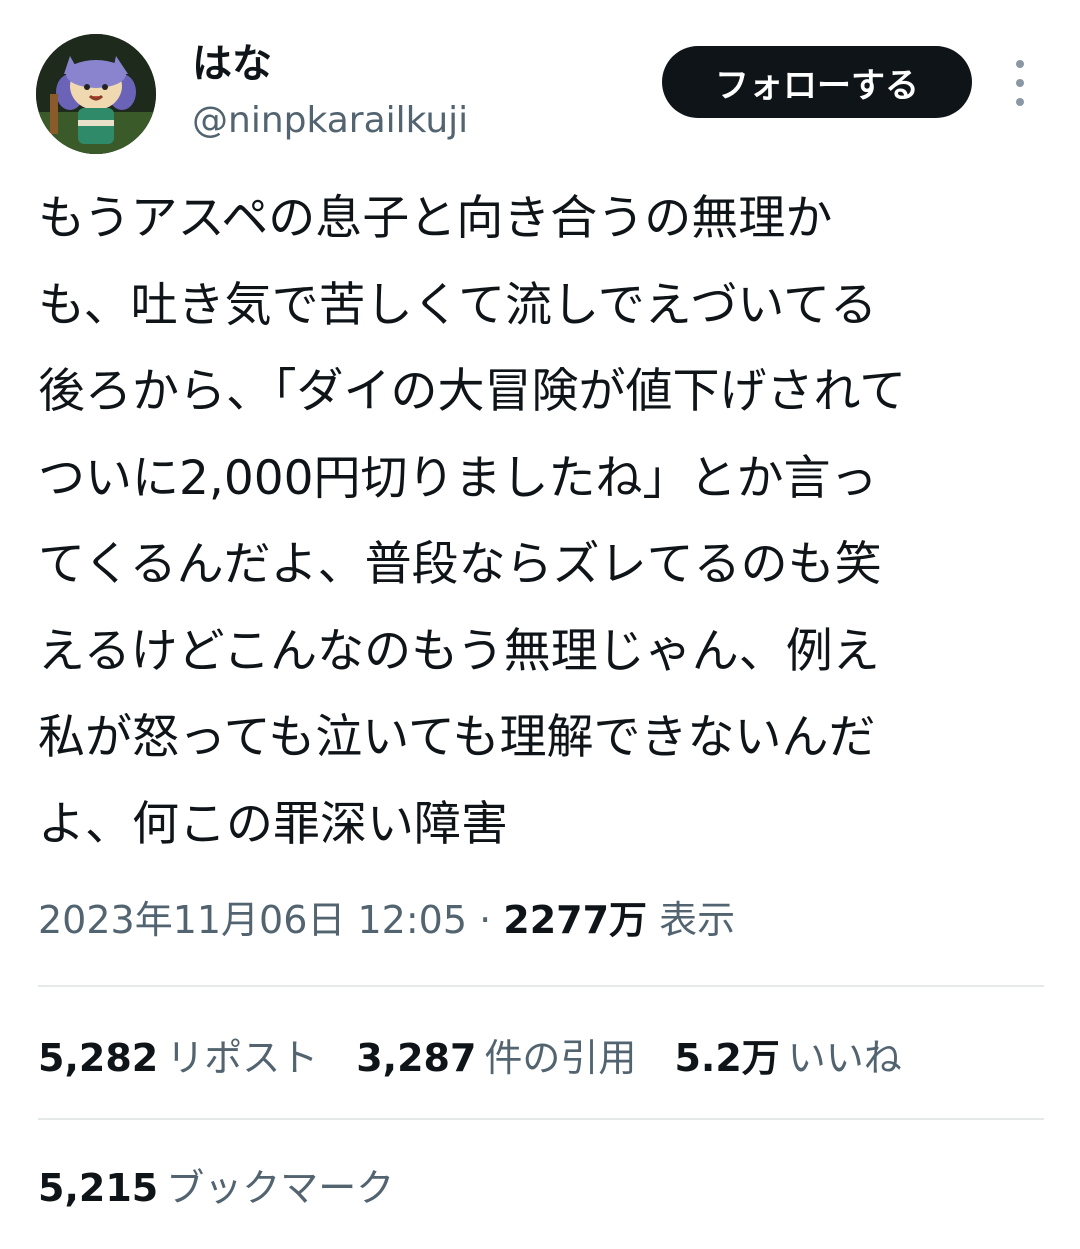 Image resolution: width=1080 pixels, height=1249 pixels. I want to click on quotes-stat: 3,287 件の引用, so click(496, 1058).